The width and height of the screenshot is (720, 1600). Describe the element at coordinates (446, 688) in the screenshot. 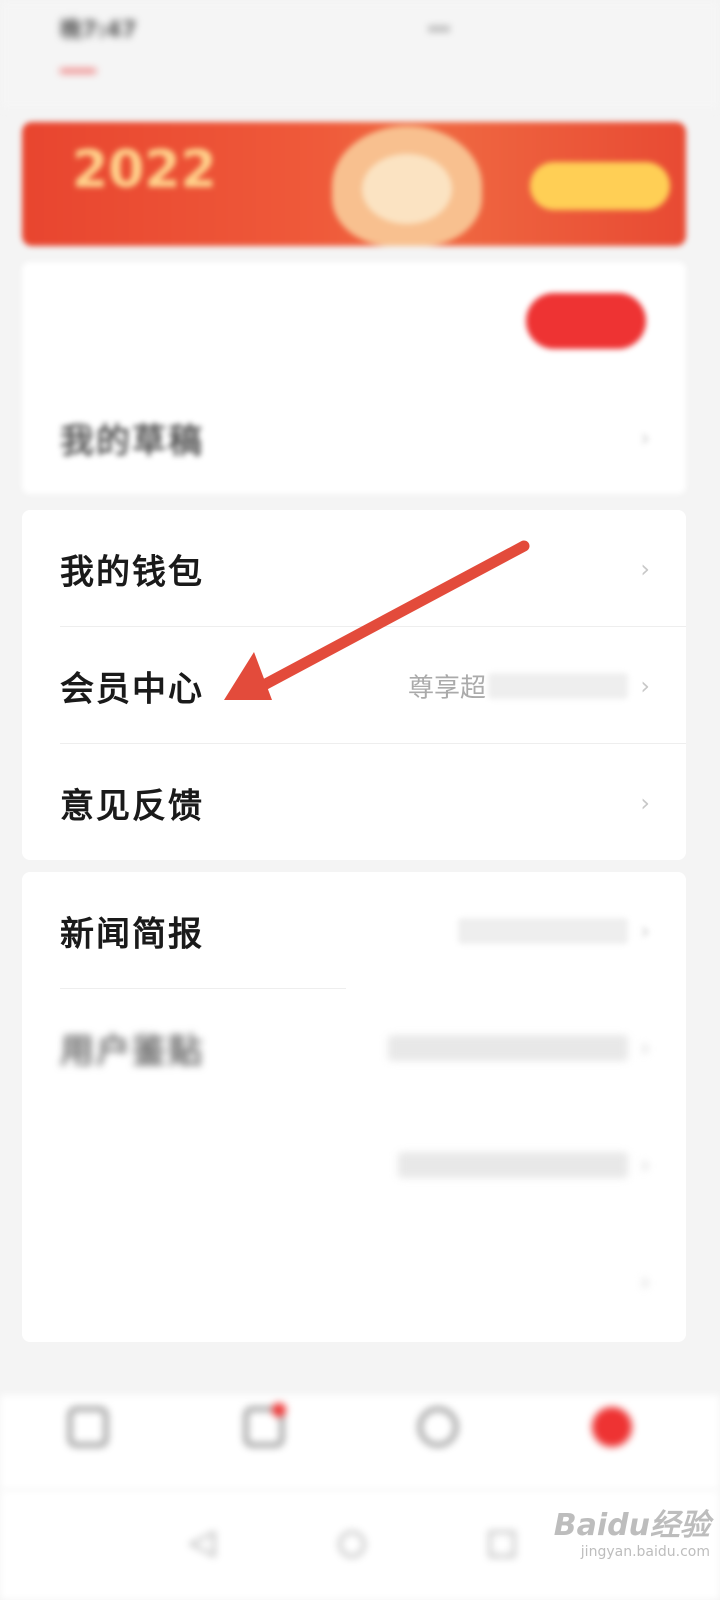

I see `menu-row-value: 尊享超` at that location.